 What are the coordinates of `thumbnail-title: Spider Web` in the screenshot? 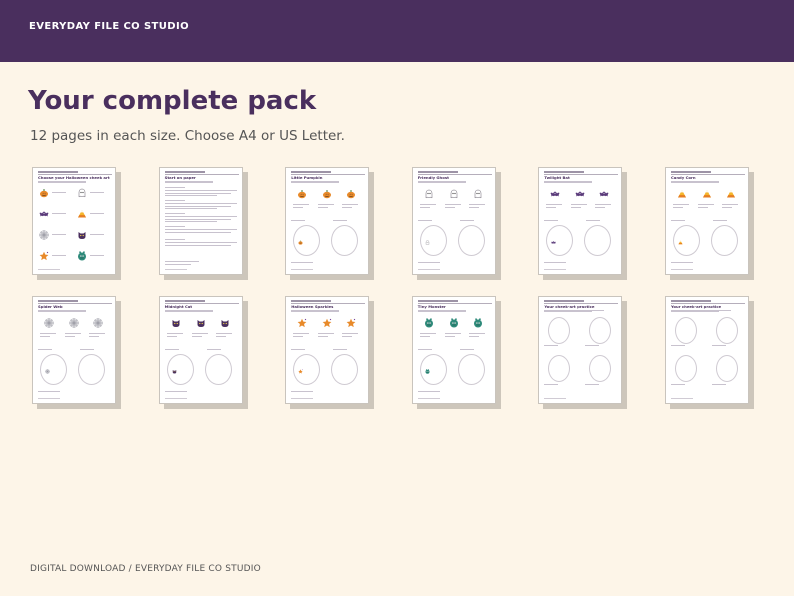 It's located at (50, 306).